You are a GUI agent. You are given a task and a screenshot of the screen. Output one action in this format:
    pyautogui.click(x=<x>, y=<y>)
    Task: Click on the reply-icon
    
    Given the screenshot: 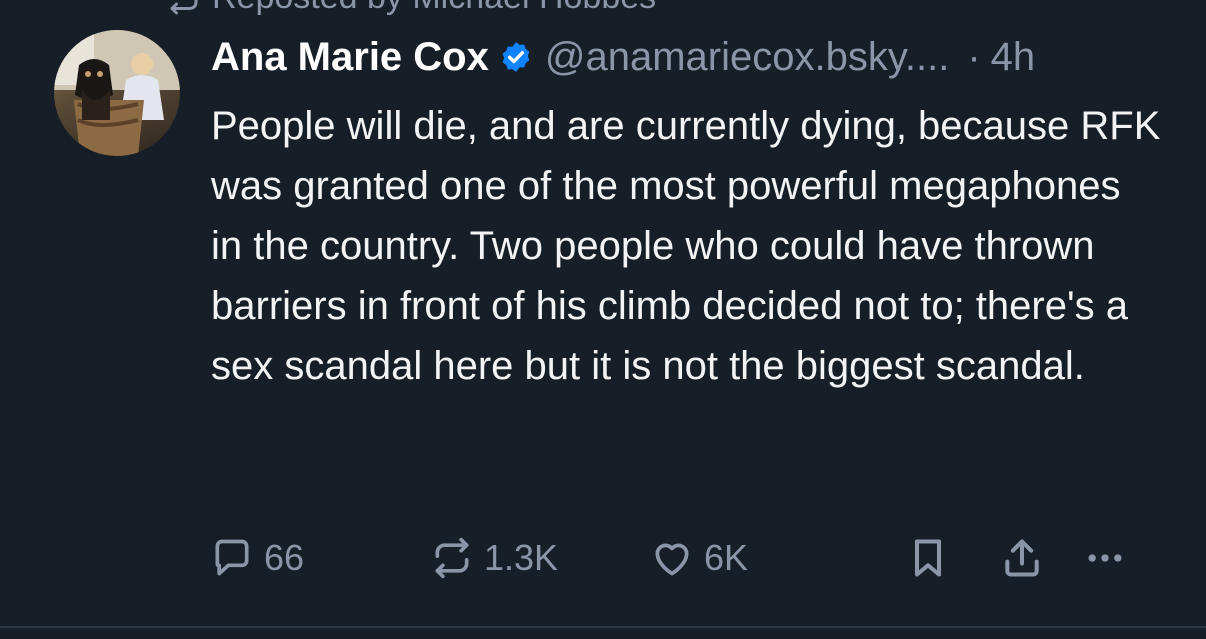 What is the action you would take?
    pyautogui.click(x=232, y=557)
    